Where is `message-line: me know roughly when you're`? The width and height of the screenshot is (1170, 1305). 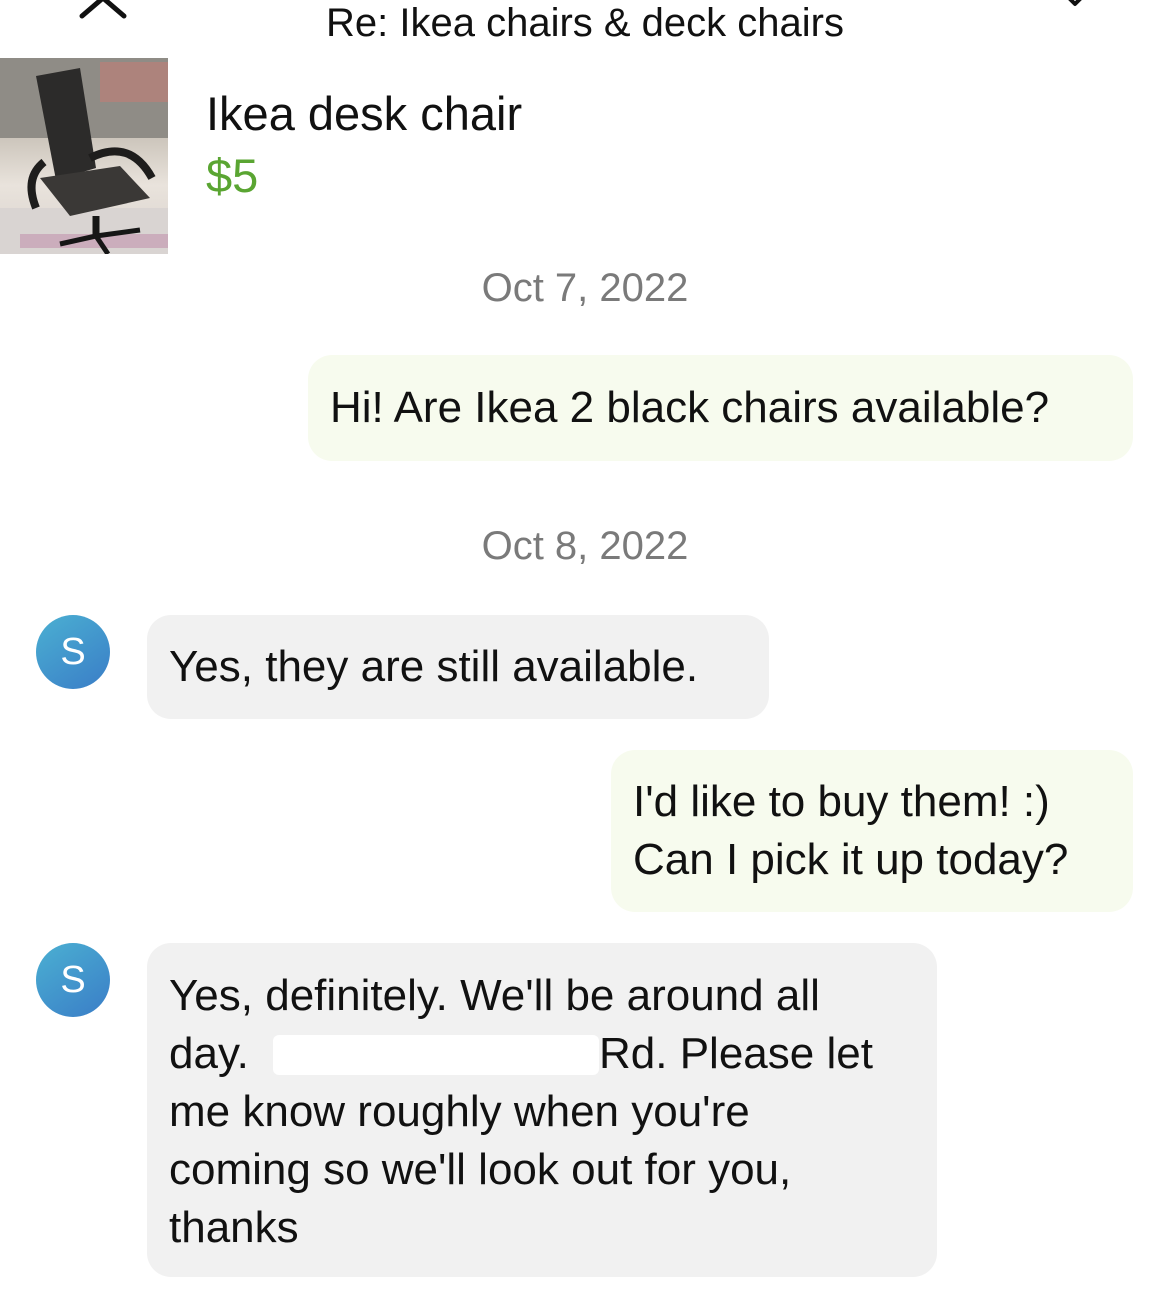
message-line: me know roughly when you're is located at coordinates (459, 1111).